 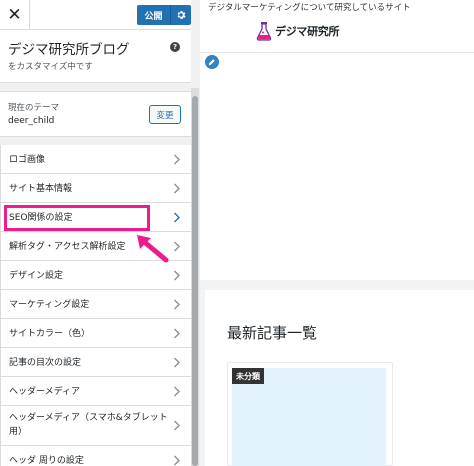 I want to click on site-title: デジマ研究所ブログ, so click(x=69, y=50).